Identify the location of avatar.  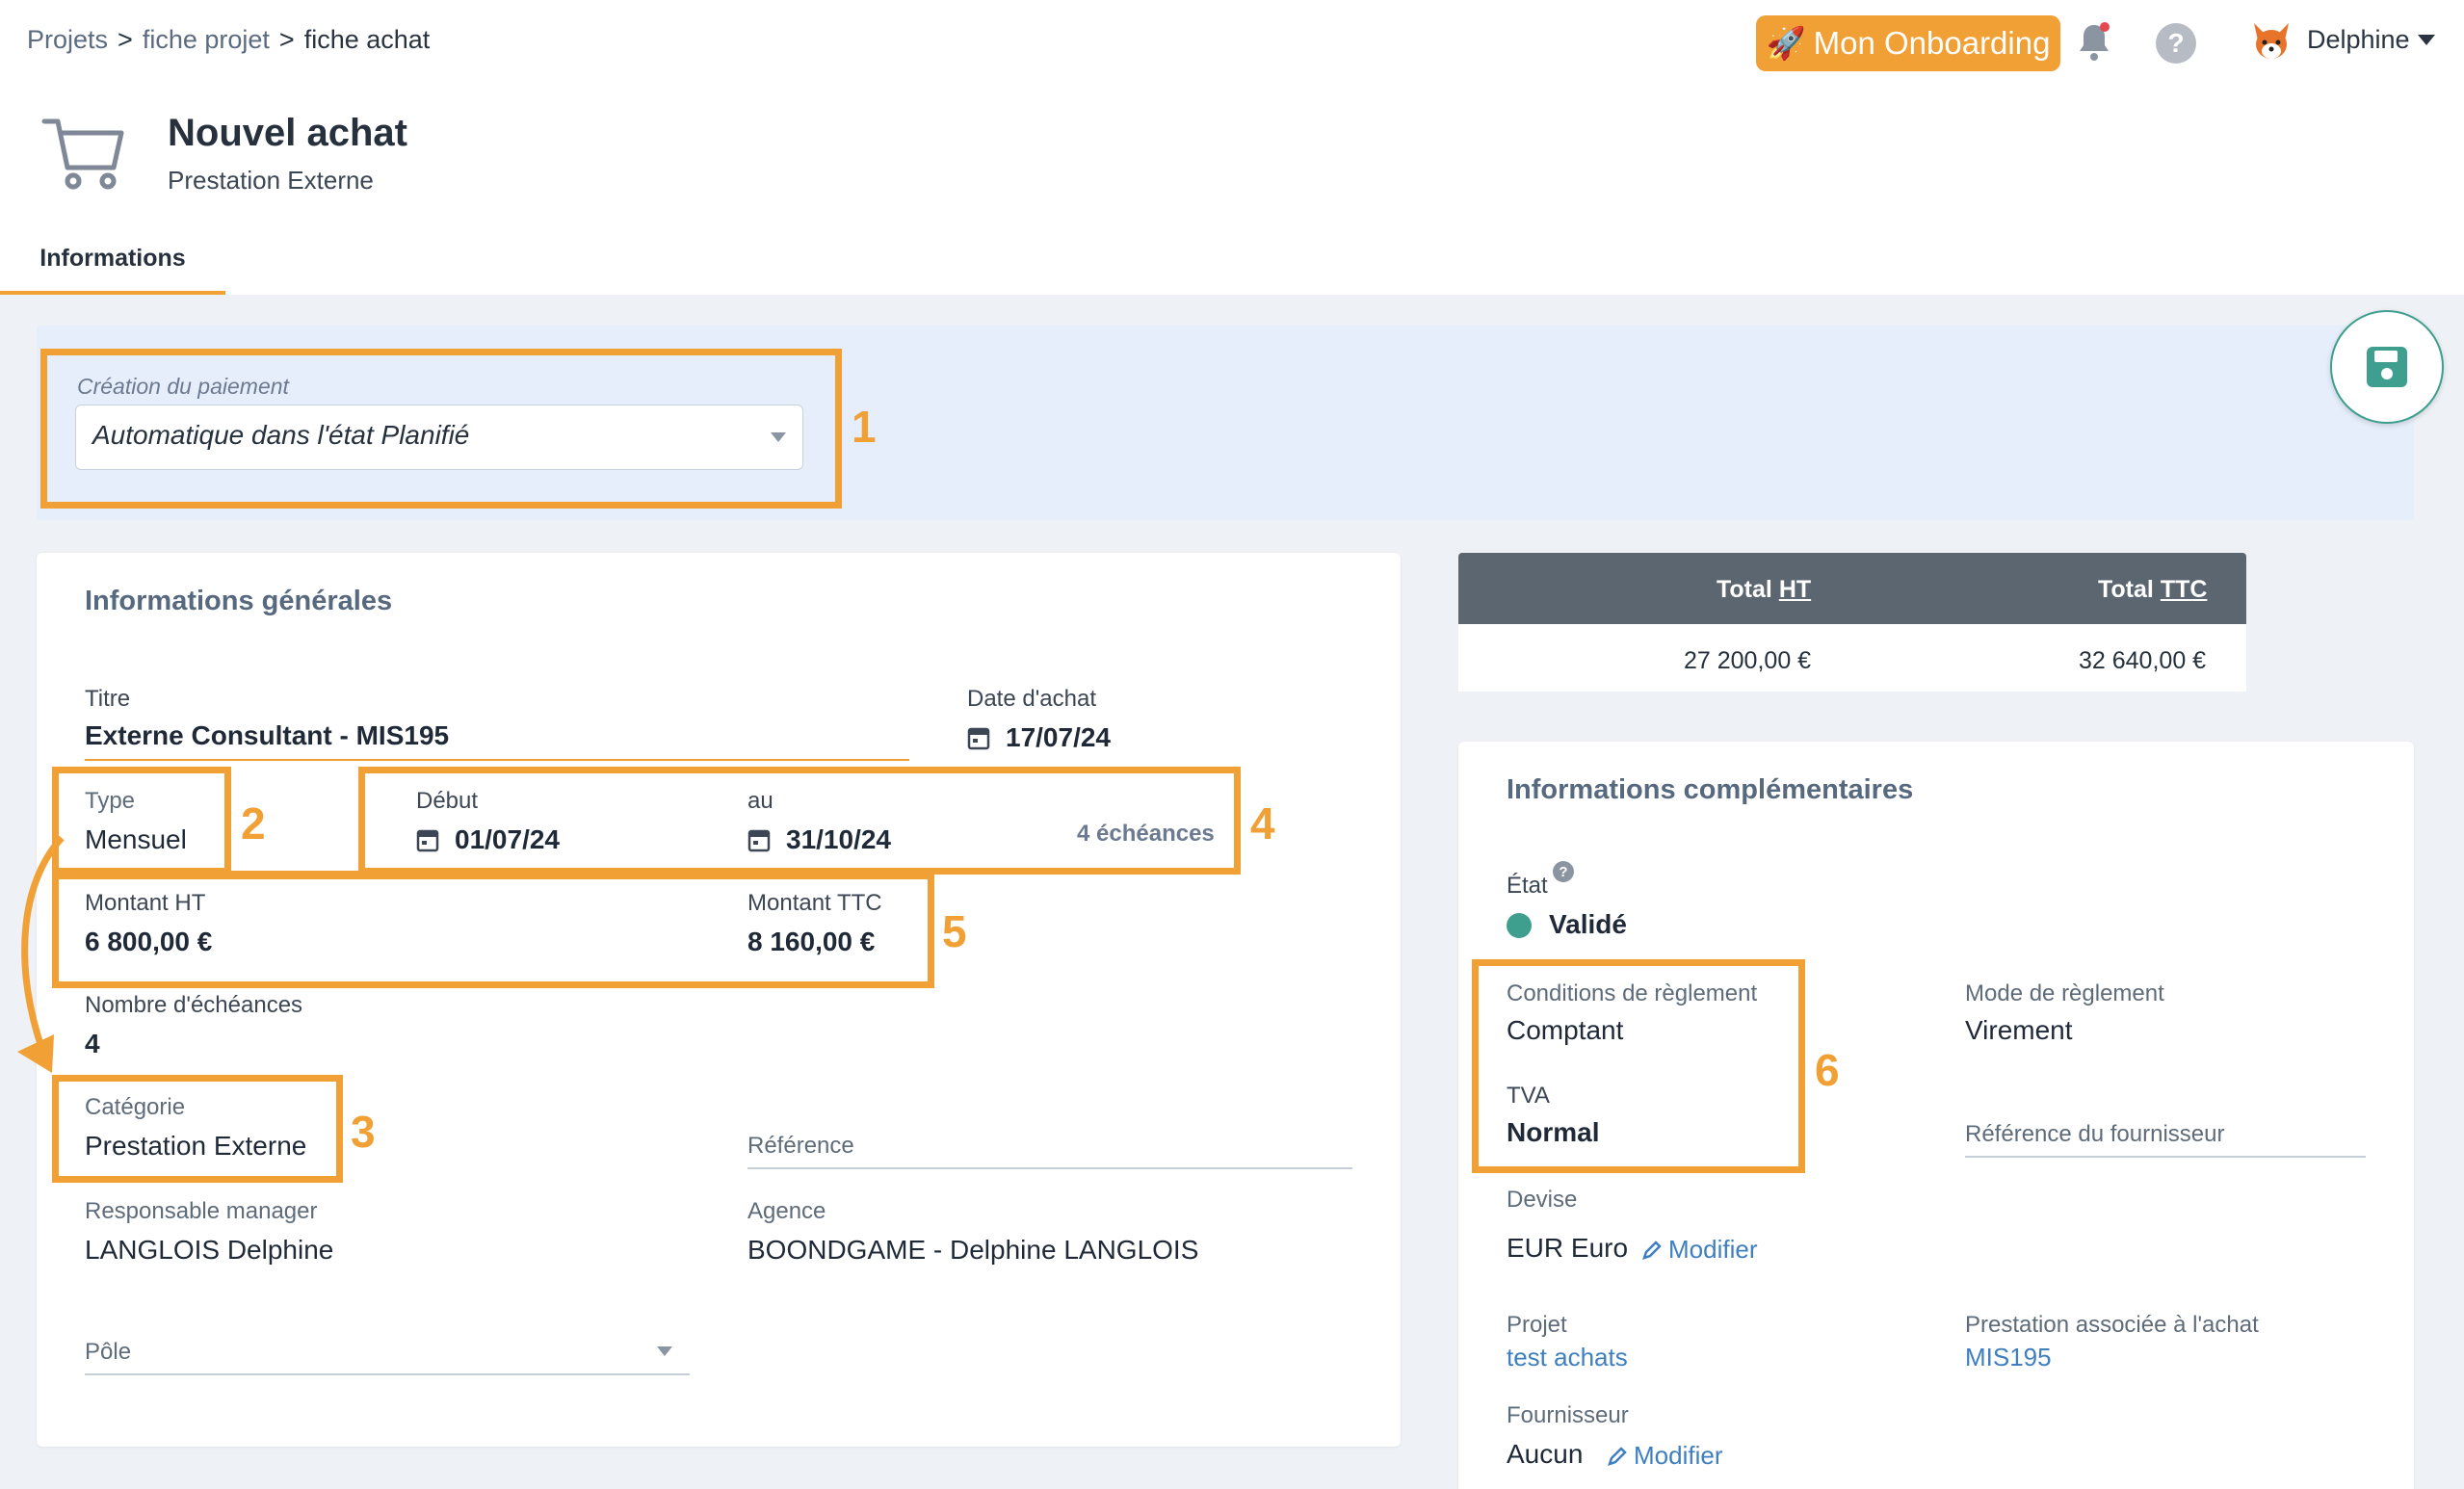
(2271, 41).